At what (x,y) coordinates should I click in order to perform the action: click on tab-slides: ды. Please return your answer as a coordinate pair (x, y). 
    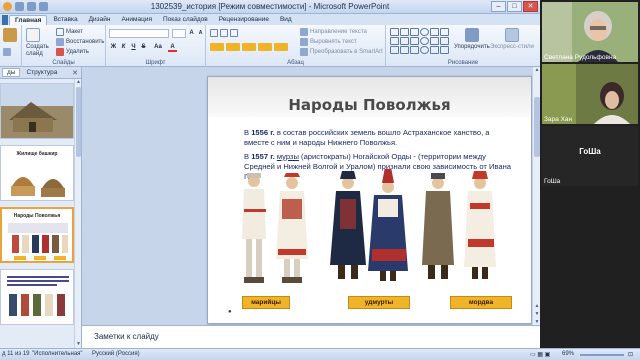
    Looking at the image, I should click on (11, 72).